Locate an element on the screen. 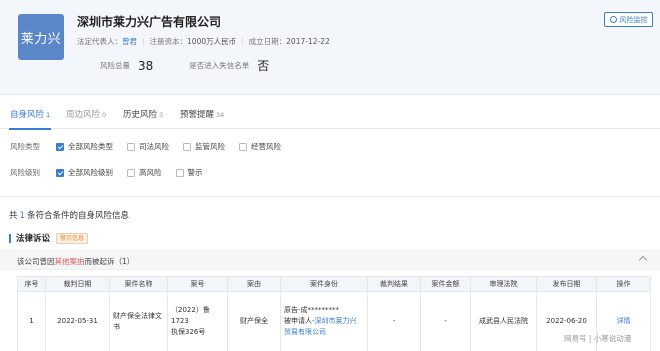 This screenshot has height=351, width=660. filter-regulatory-risk: 监管风险 is located at coordinates (204, 146).